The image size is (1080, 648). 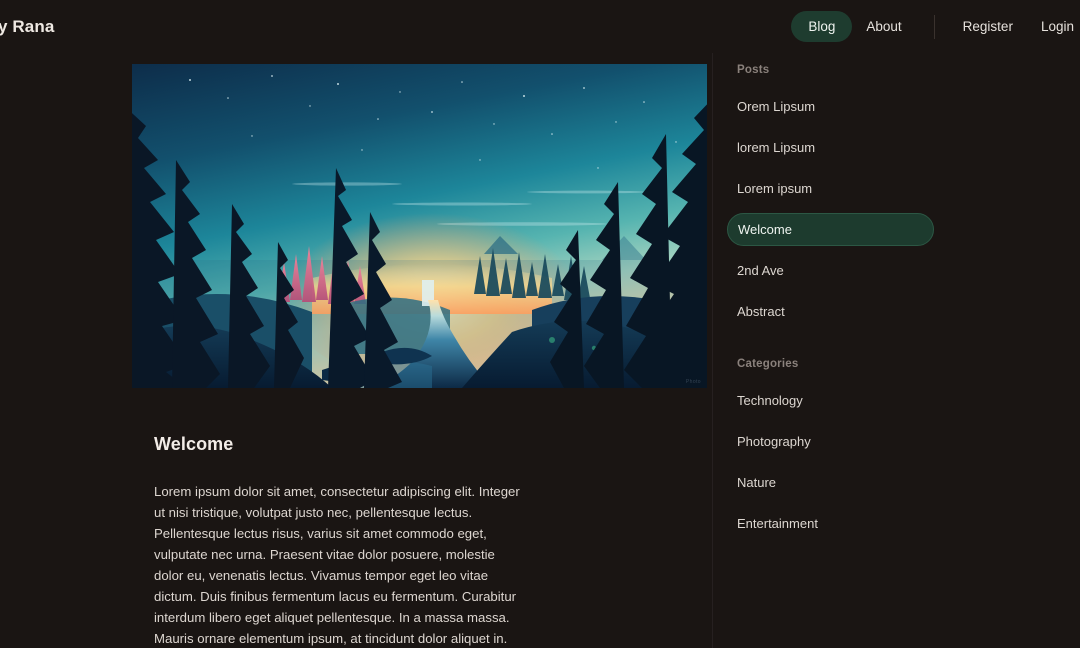 I want to click on nav-item-register: Register, so click(x=988, y=27).